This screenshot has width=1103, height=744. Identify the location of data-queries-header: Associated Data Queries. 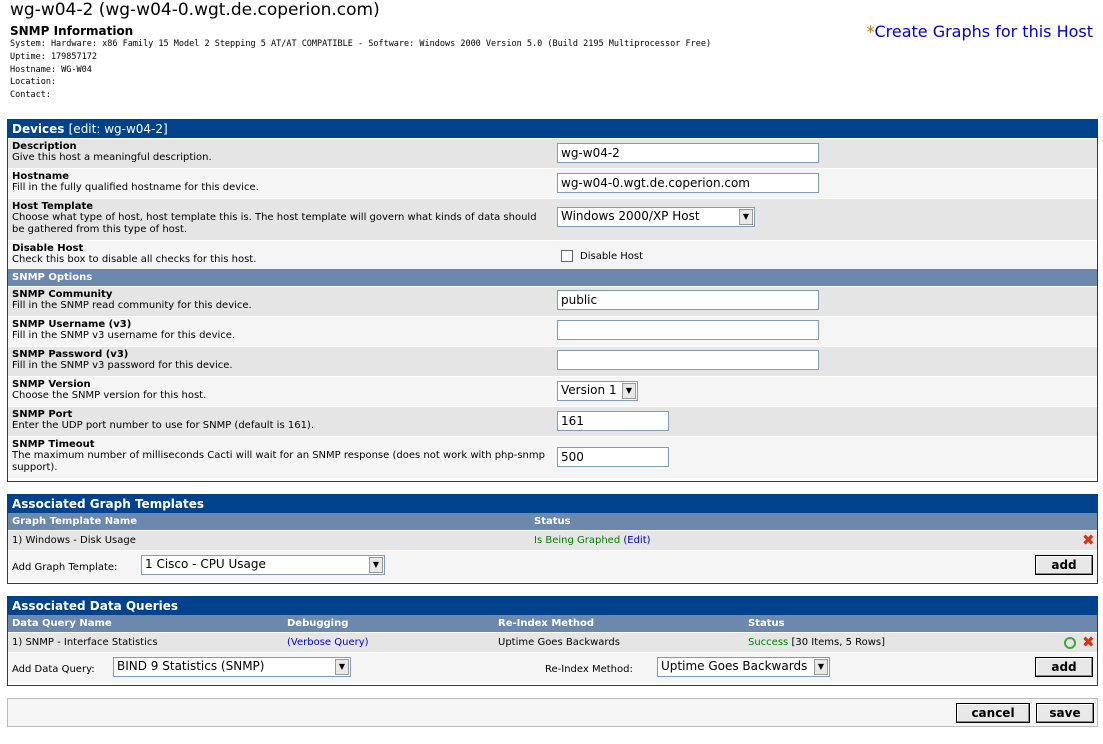
(552, 606).